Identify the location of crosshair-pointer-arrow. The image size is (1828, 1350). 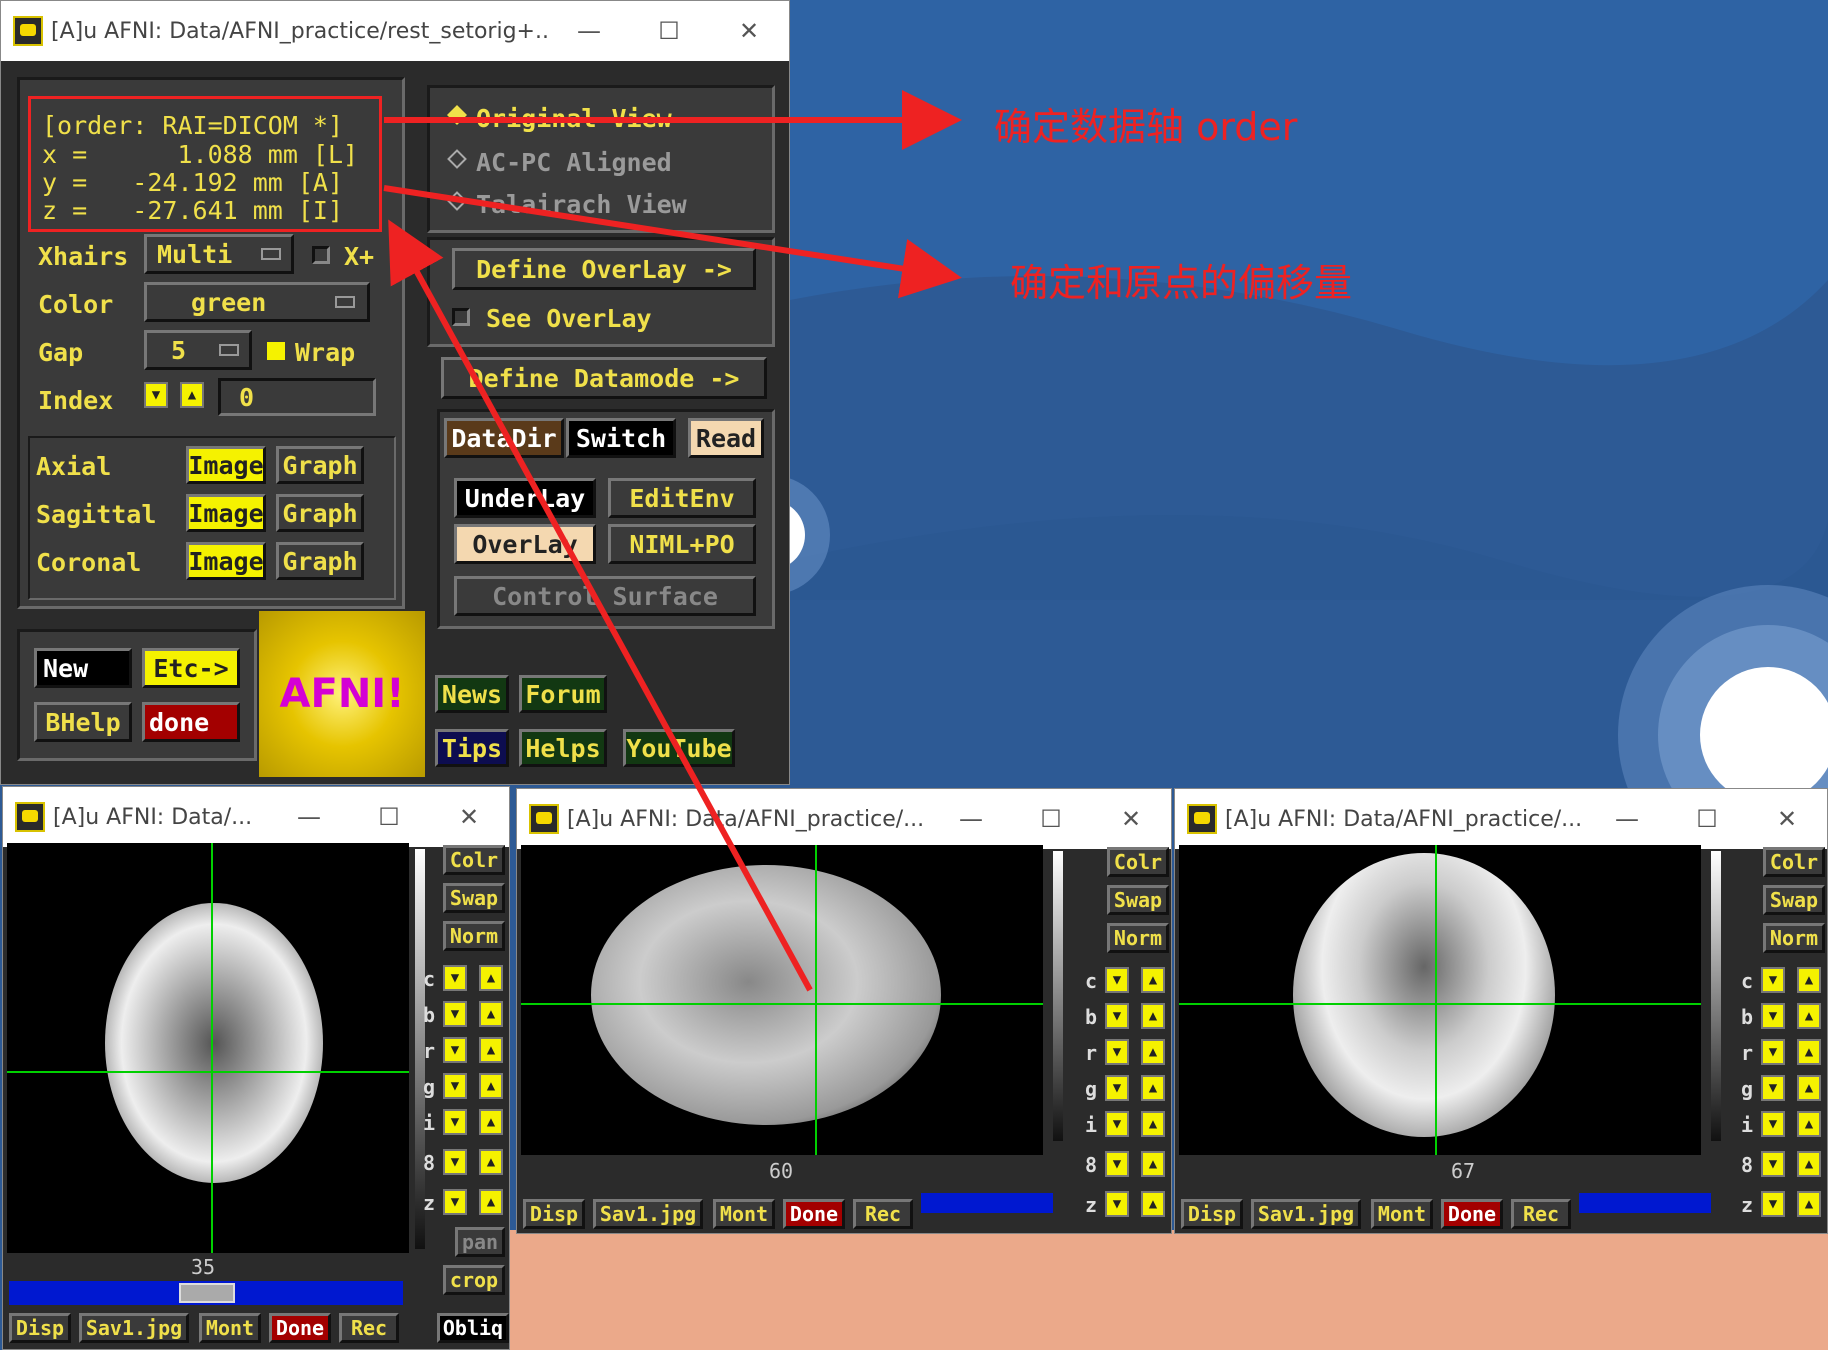
(600, 605).